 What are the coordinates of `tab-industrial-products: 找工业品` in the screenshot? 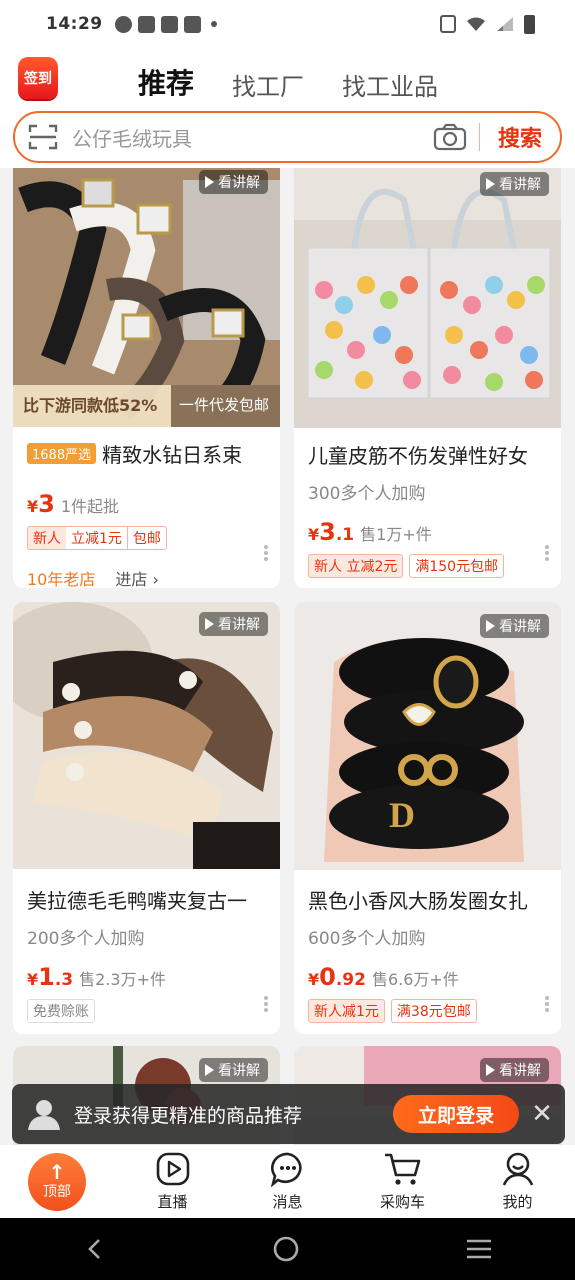 It's located at (390, 84).